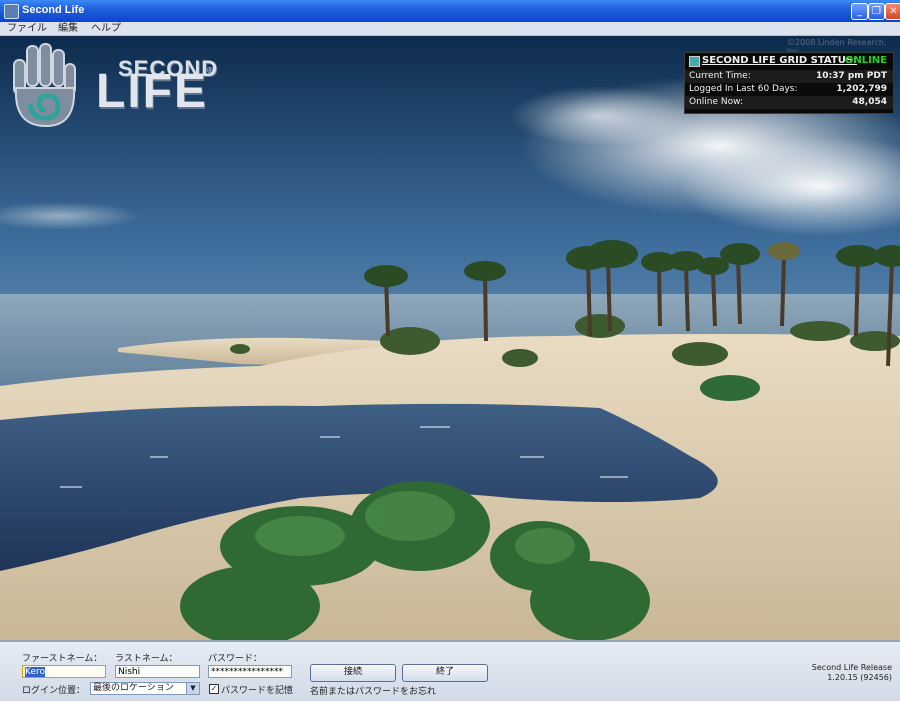 This screenshot has height=701, width=900. Describe the element at coordinates (192, 688) in the screenshot. I see `chevron-down-icon: ▼` at that location.